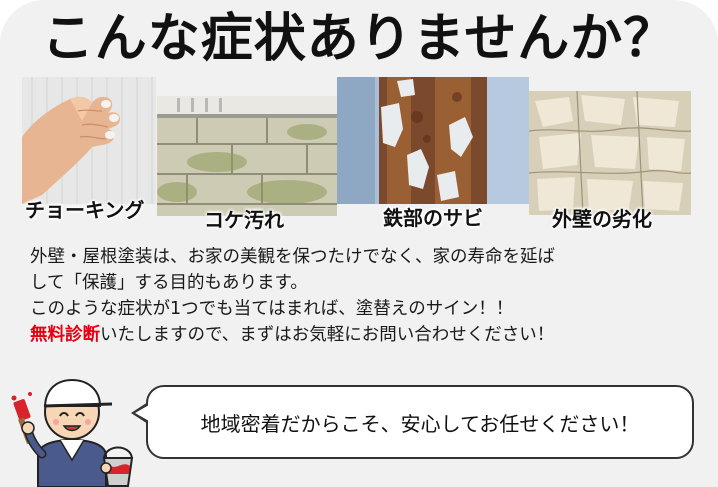 This screenshot has height=487, width=718. What do you see at coordinates (272, 309) in the screenshot?
I see `description-line-3: このような症状が1つでも当てはまれば、塗替えのサイン！！` at bounding box center [272, 309].